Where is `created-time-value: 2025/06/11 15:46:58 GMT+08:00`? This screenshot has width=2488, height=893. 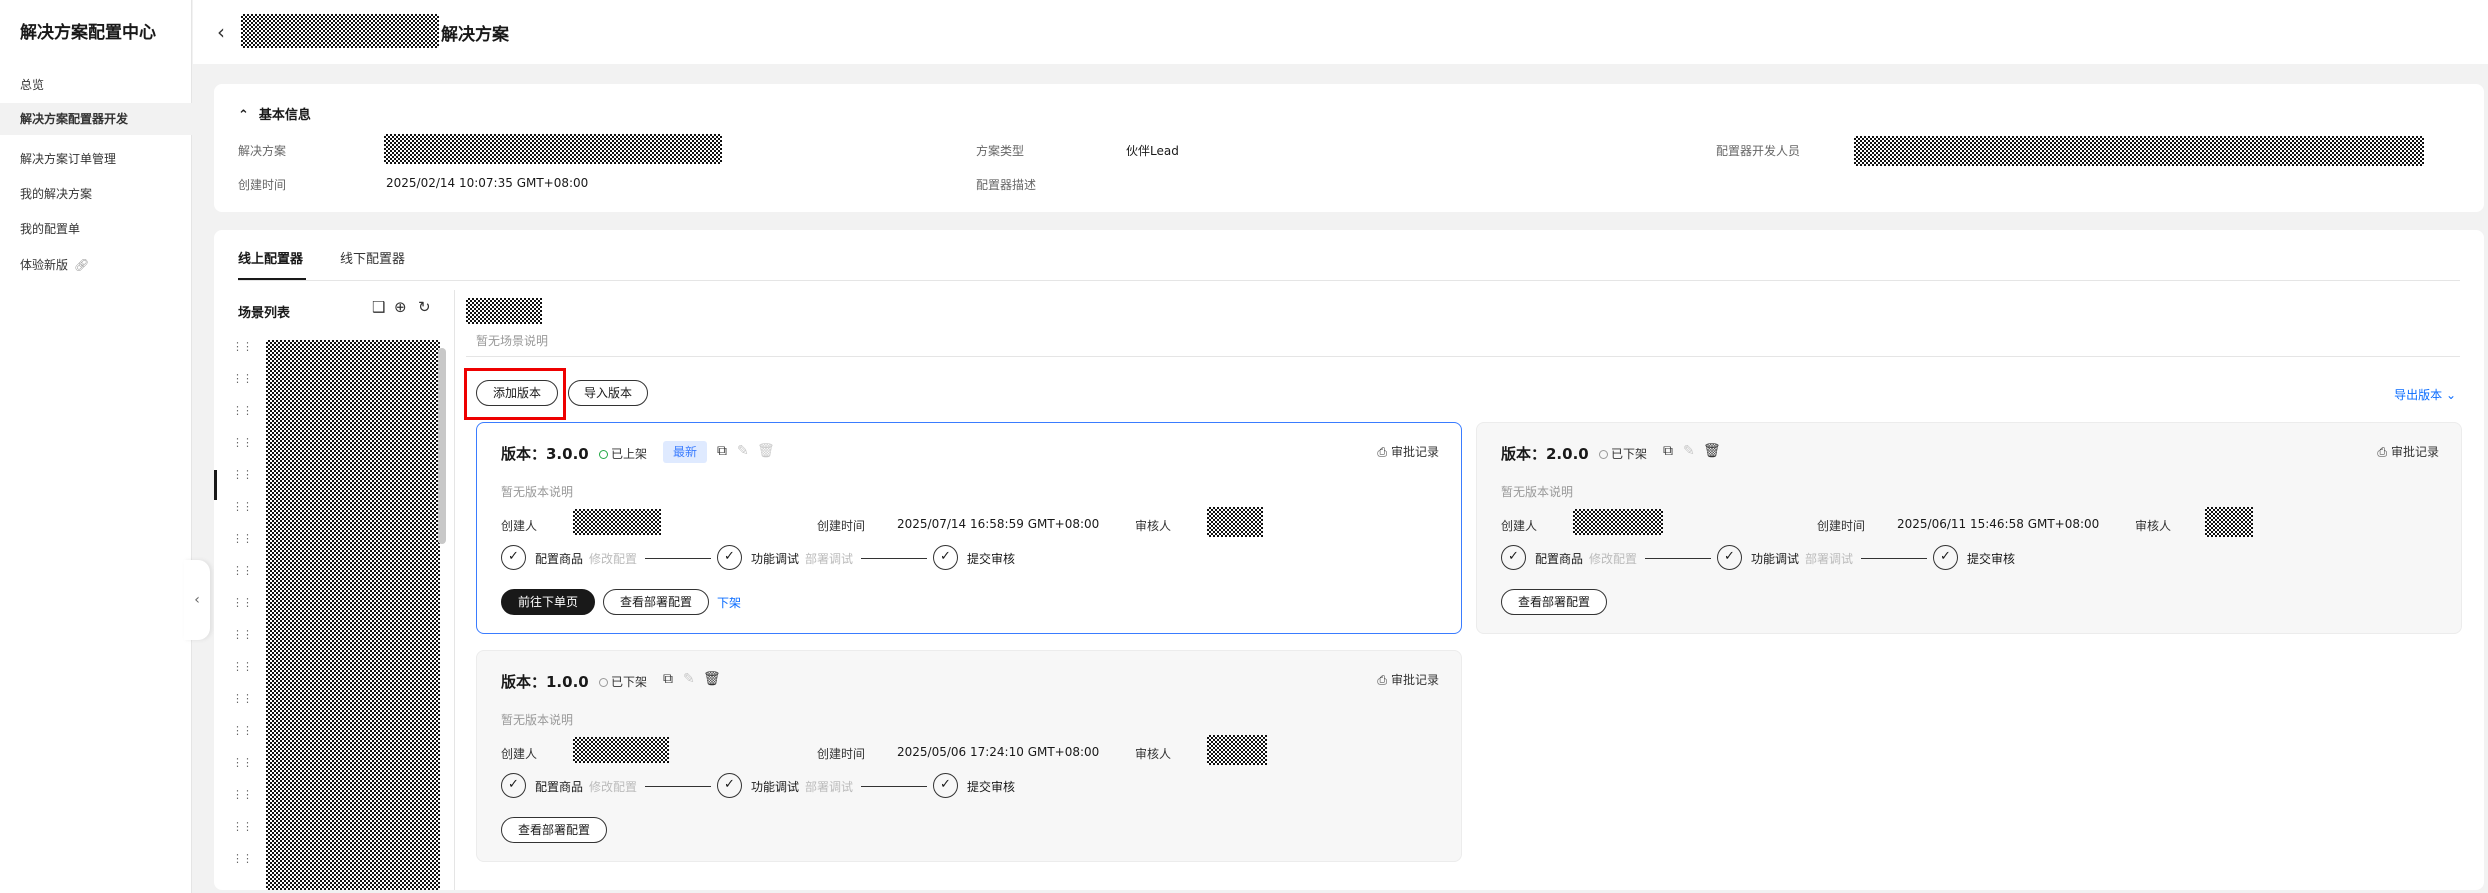
created-time-value: 2025/06/11 15:46:58 GMT+08:00 is located at coordinates (1998, 524).